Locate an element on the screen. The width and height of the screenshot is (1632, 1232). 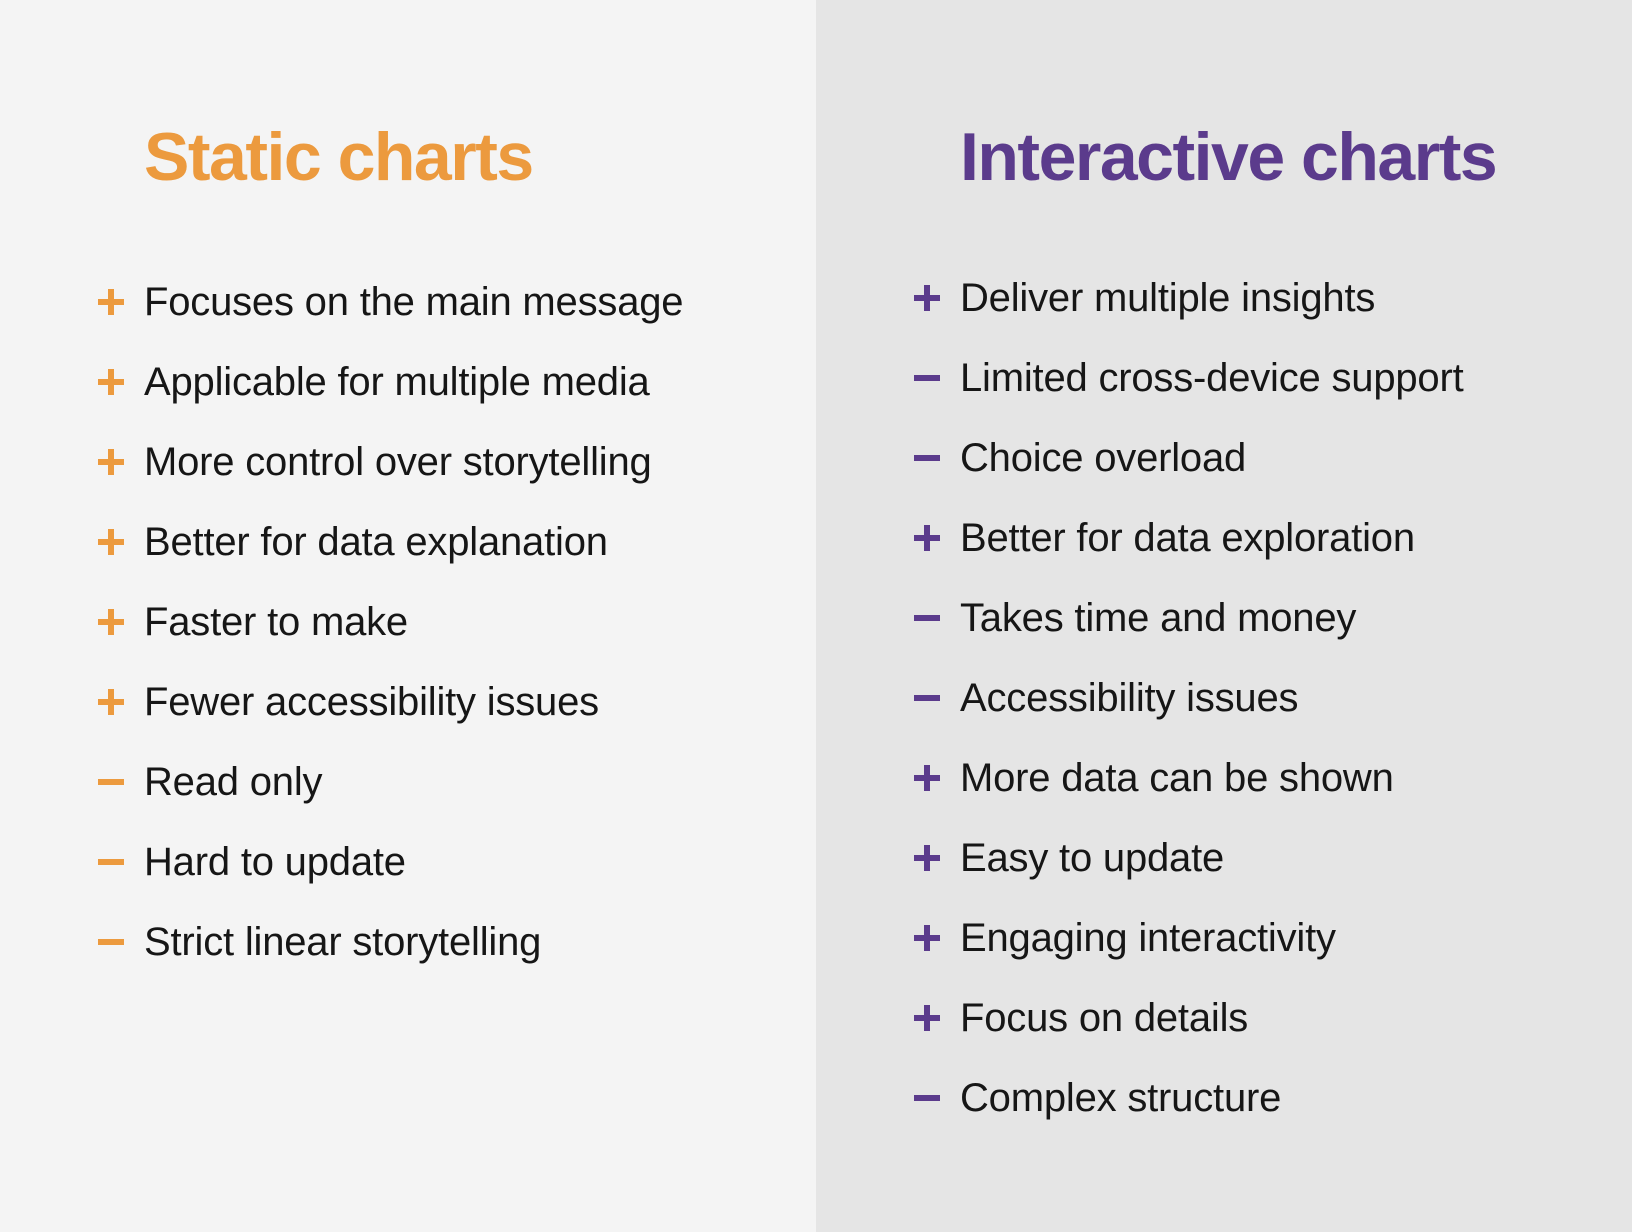
list-item: Choice overload is located at coordinates (1189, 458).